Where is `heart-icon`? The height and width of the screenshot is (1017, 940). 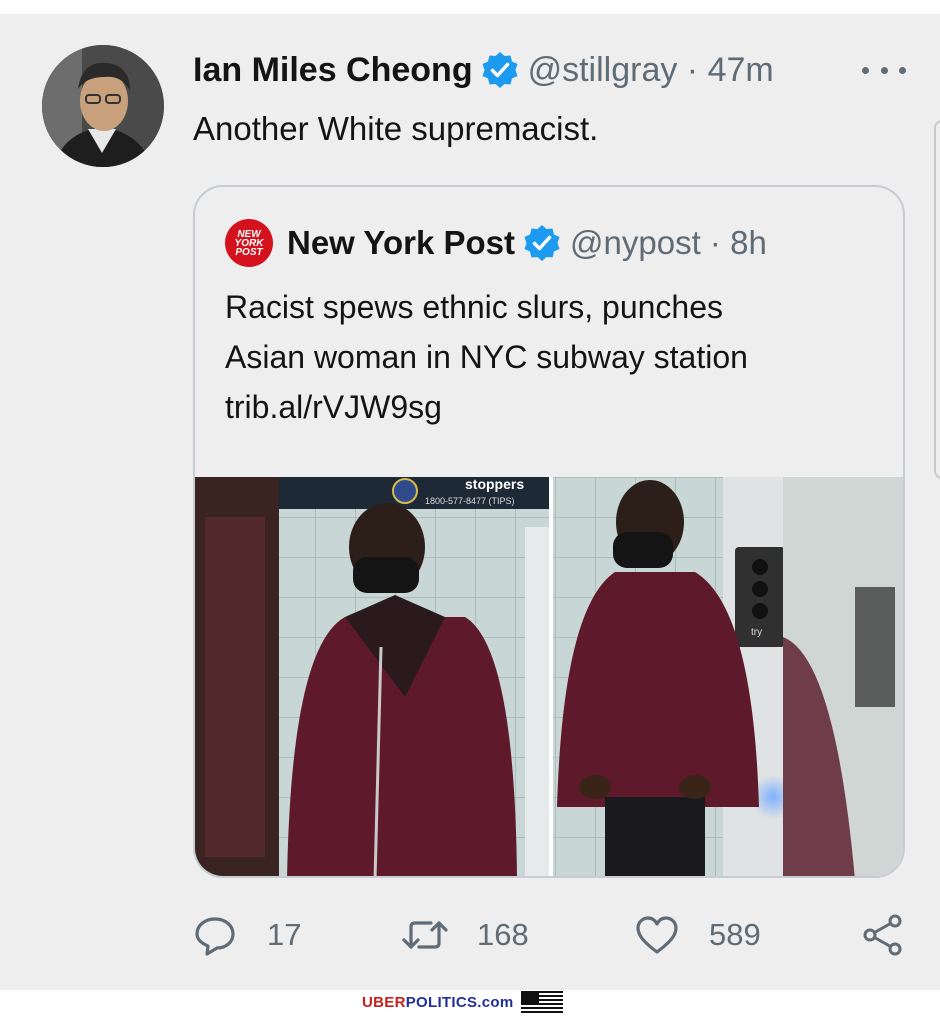
heart-icon is located at coordinates (657, 935).